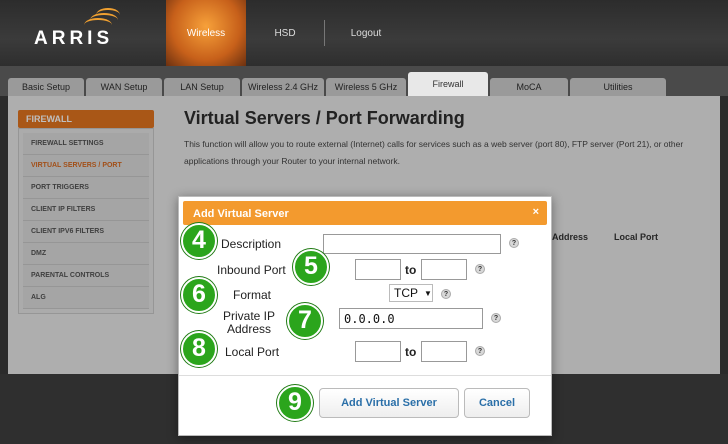 The width and height of the screenshot is (728, 444). I want to click on format-label: Format, so click(252, 295).